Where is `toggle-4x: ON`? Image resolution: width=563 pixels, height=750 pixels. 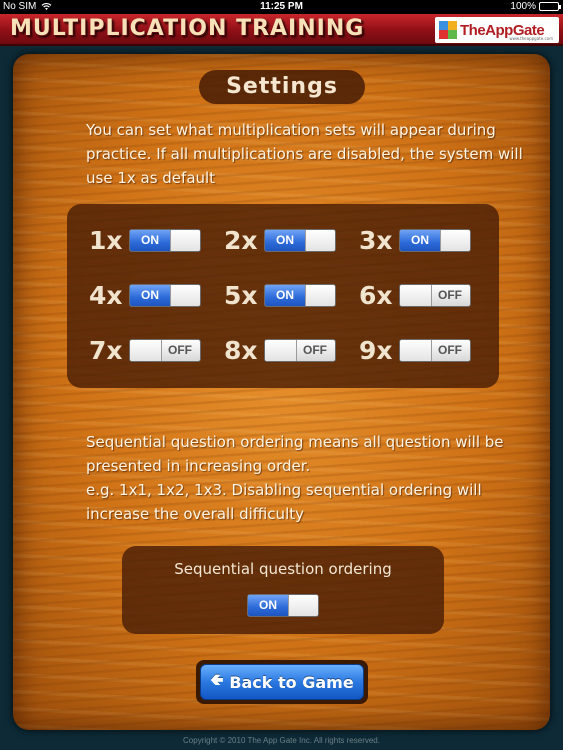 toggle-4x: ON is located at coordinates (165, 295).